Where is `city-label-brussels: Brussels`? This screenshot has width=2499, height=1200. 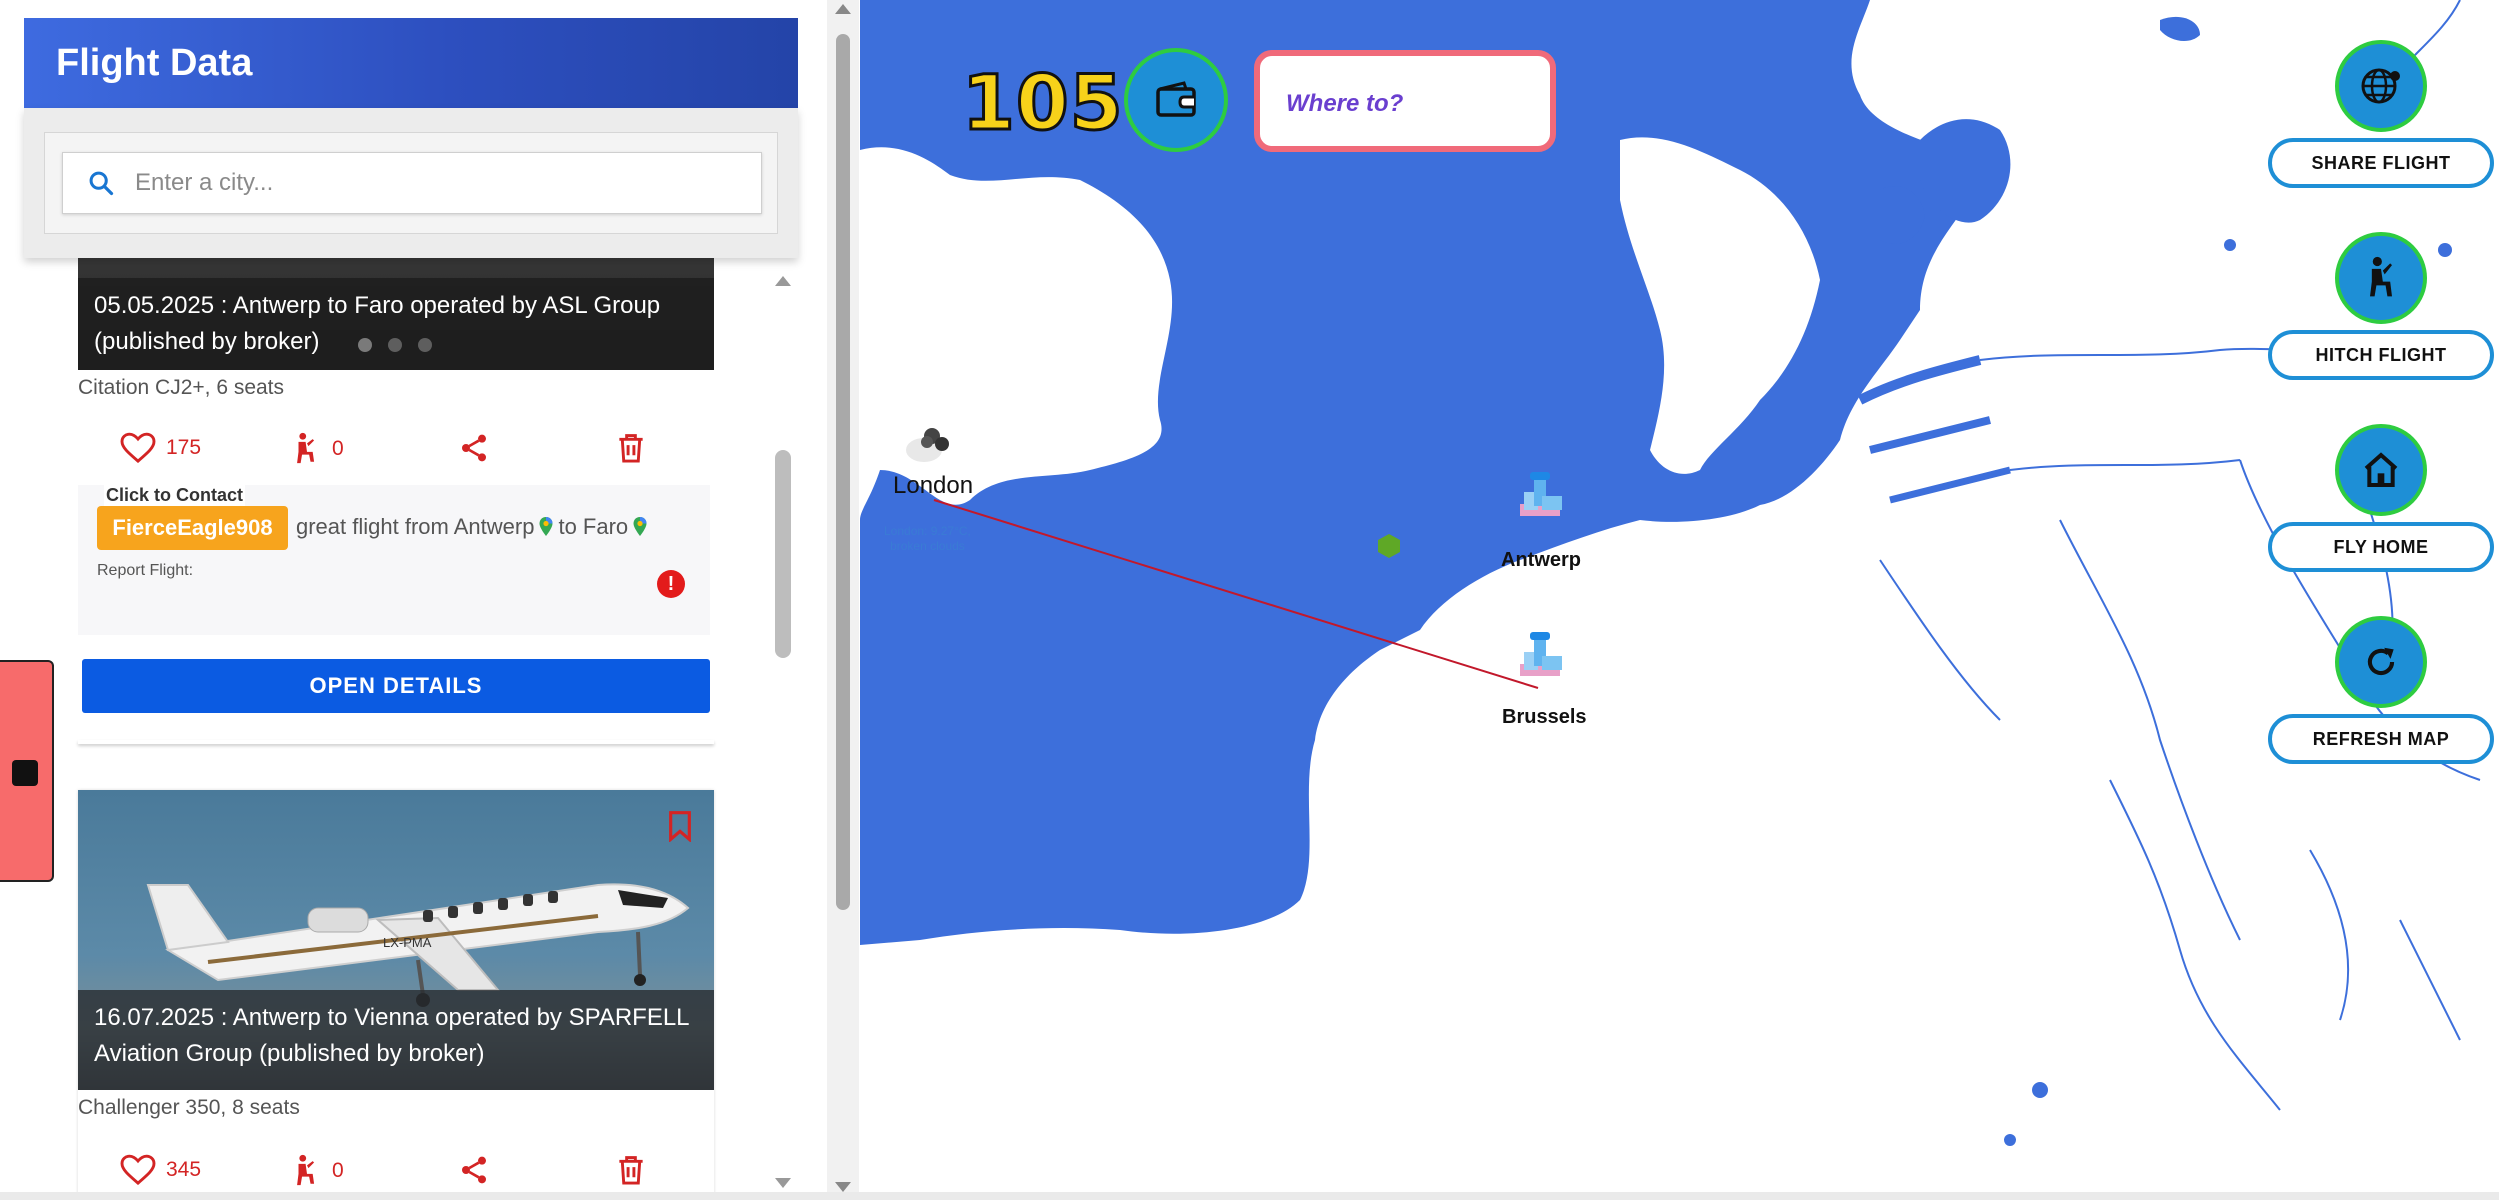 city-label-brussels: Brussels is located at coordinates (1544, 717).